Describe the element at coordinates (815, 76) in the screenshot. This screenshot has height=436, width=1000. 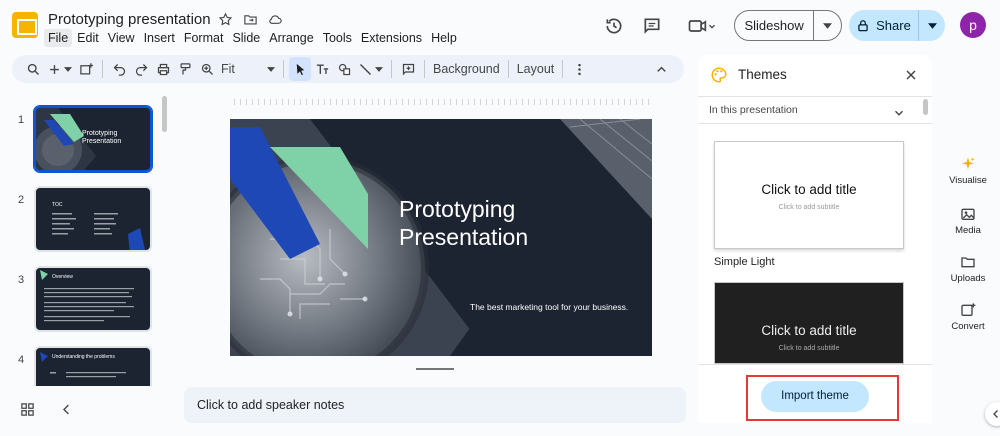
I see `themes-header: Themes` at that location.